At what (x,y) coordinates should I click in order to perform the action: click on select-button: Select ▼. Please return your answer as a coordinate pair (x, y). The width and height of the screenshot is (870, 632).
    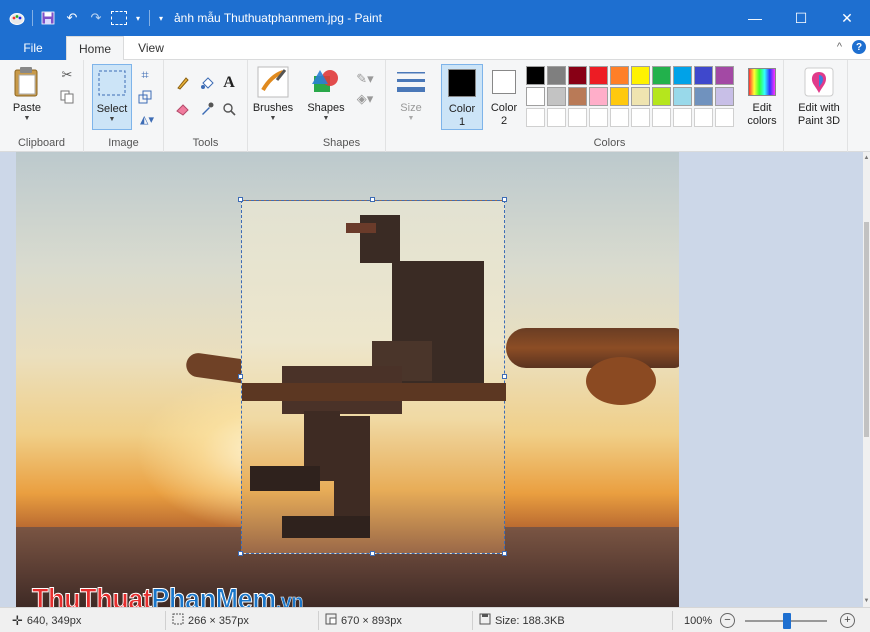
    Looking at the image, I should click on (112, 97).